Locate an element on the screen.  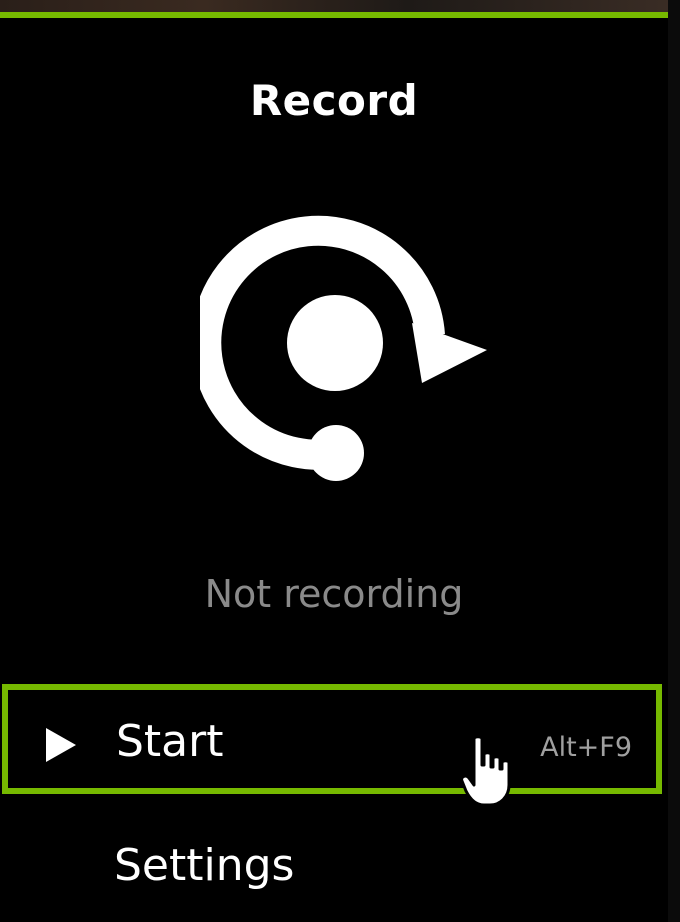
start-menu-item: Start Alt+F9 is located at coordinates (332, 739).